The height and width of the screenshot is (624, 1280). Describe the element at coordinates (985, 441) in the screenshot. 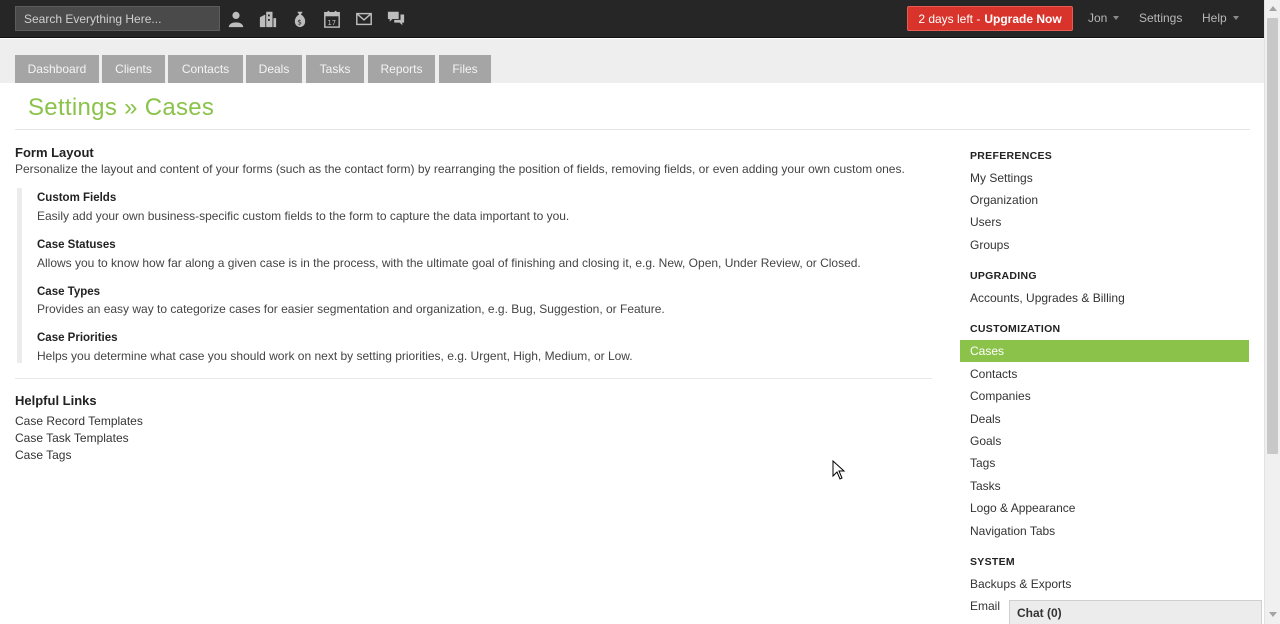

I see `sidebar-item-goals: Goals` at that location.